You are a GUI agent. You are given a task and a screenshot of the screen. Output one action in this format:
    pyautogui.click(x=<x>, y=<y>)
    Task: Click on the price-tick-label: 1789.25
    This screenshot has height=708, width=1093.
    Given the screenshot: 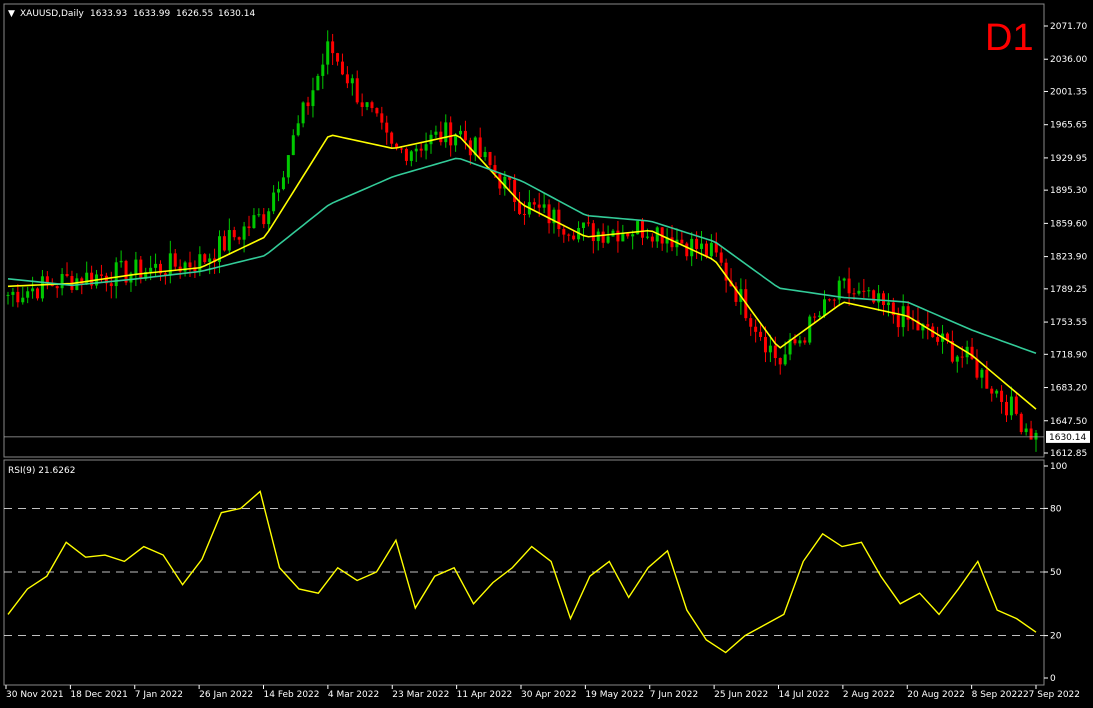 What is the action you would take?
    pyautogui.click(x=1068, y=290)
    